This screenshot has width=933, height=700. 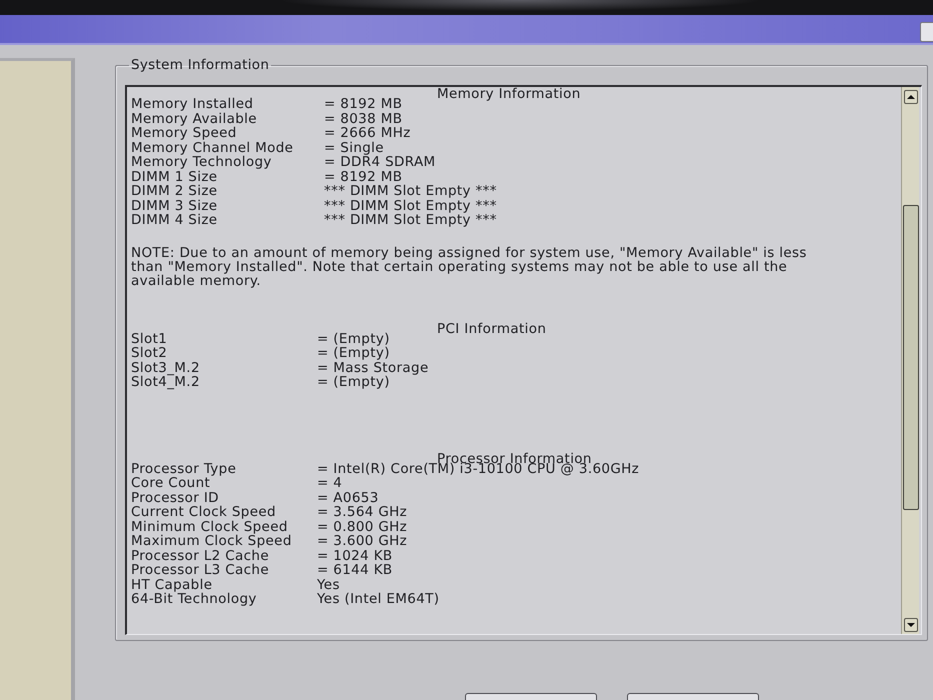 I want to click on row-label: Slot4_M.2, so click(x=165, y=382).